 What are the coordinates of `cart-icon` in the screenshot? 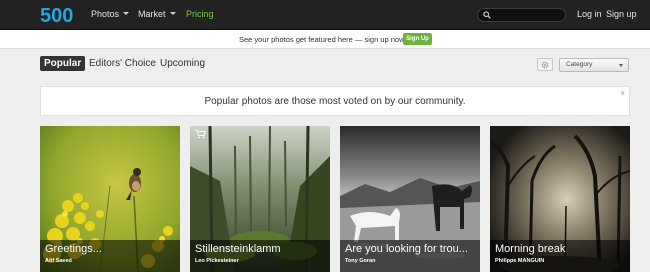 It's located at (200, 134).